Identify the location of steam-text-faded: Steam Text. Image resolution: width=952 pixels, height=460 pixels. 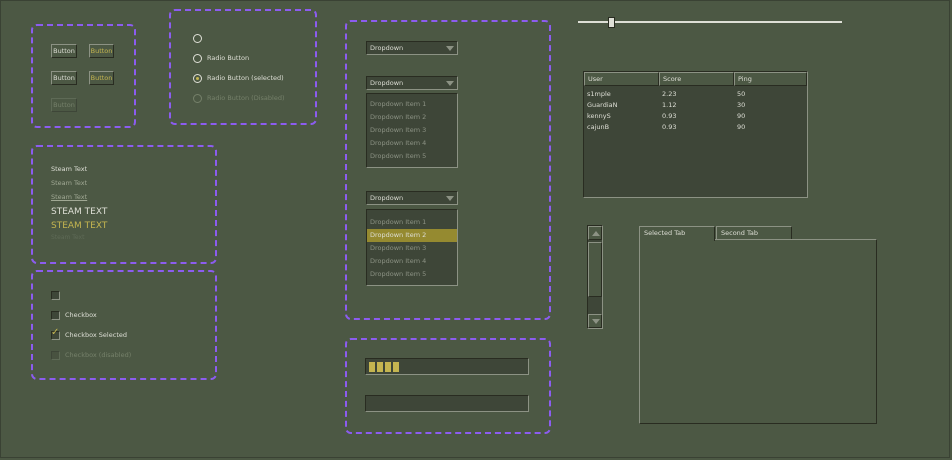
(68, 237).